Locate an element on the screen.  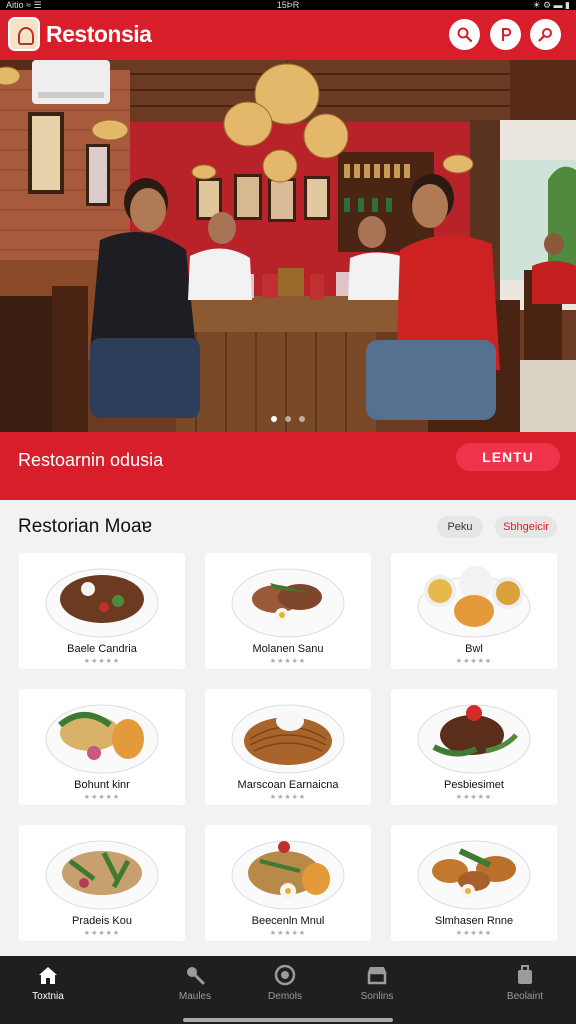
nav-label: Toxtnia is located at coordinates (48, 996).